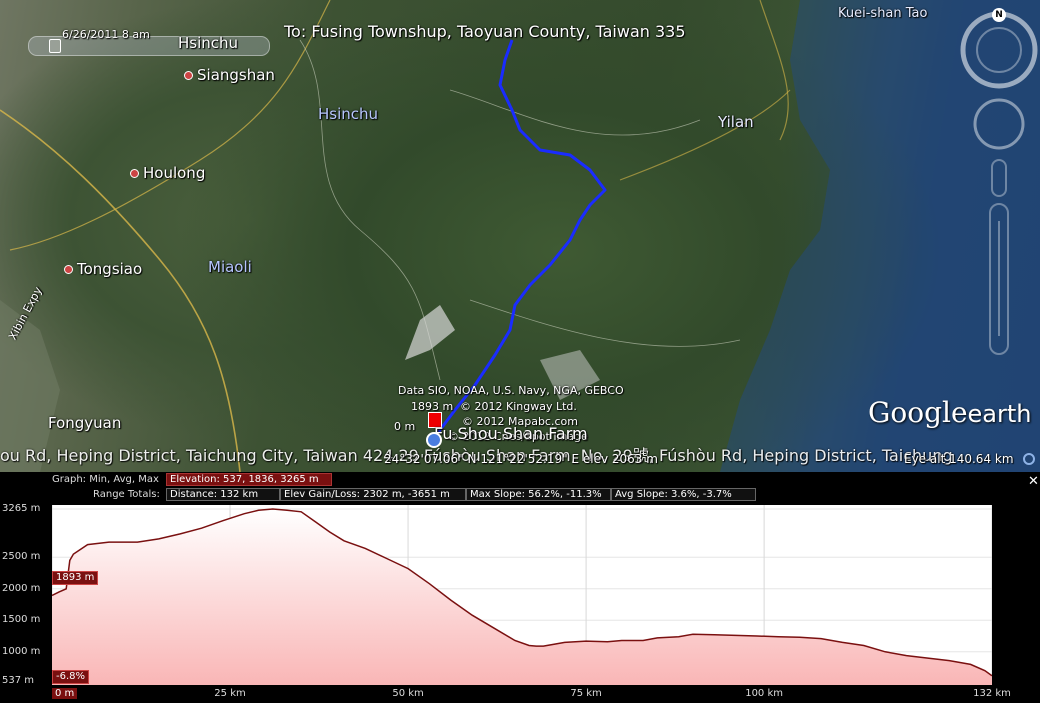 Image resolution: width=1040 pixels, height=703 pixels. I want to click on x-tick-label: 0 m, so click(65, 693).